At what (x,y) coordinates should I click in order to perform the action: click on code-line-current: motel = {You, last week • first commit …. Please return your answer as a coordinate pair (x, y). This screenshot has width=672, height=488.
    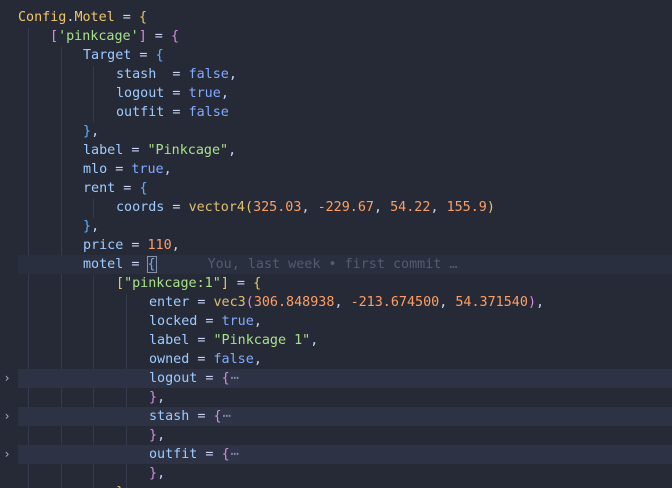
    Looking at the image, I should click on (345, 264).